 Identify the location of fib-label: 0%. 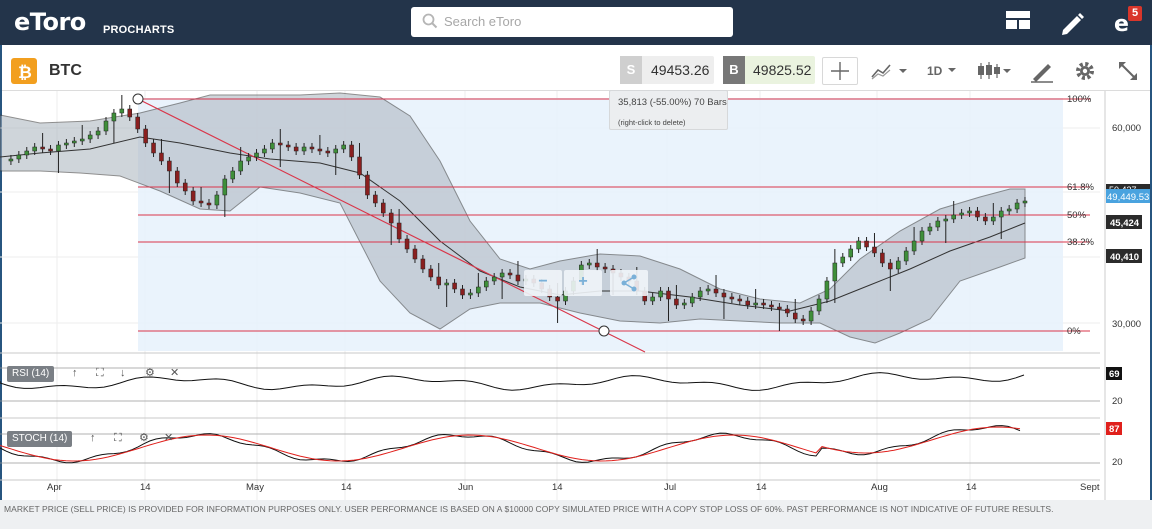
(1074, 331).